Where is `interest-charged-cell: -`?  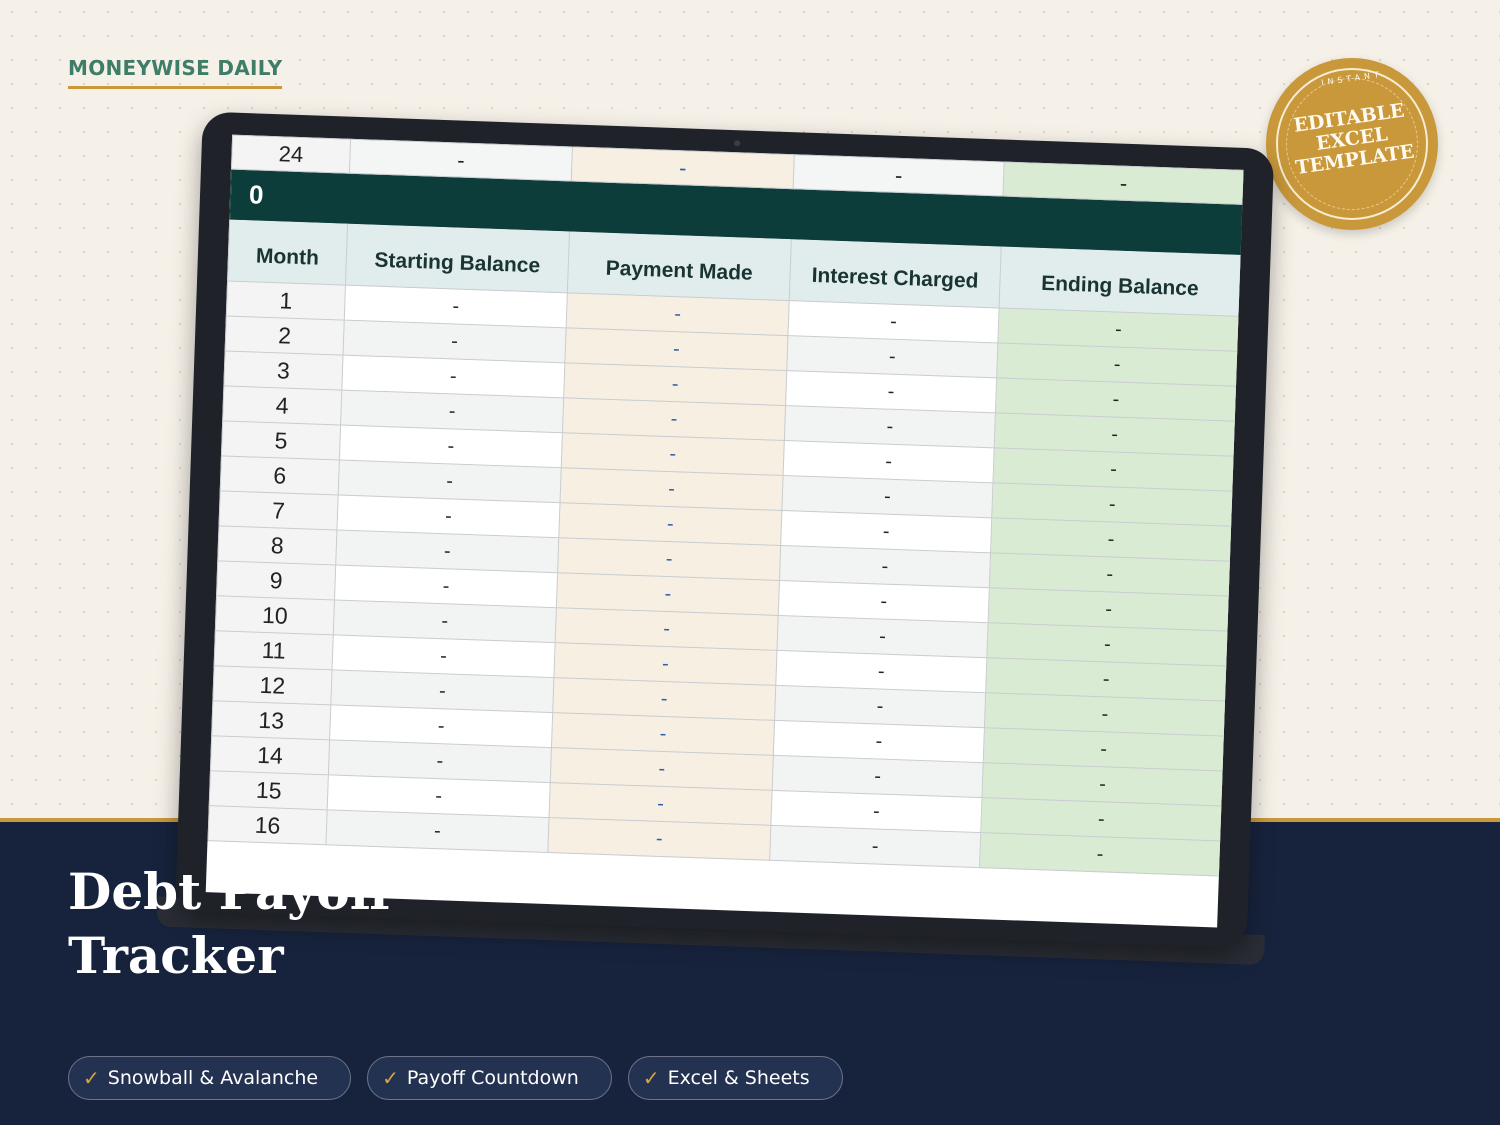
interest-charged-cell: - is located at coordinates (875, 846).